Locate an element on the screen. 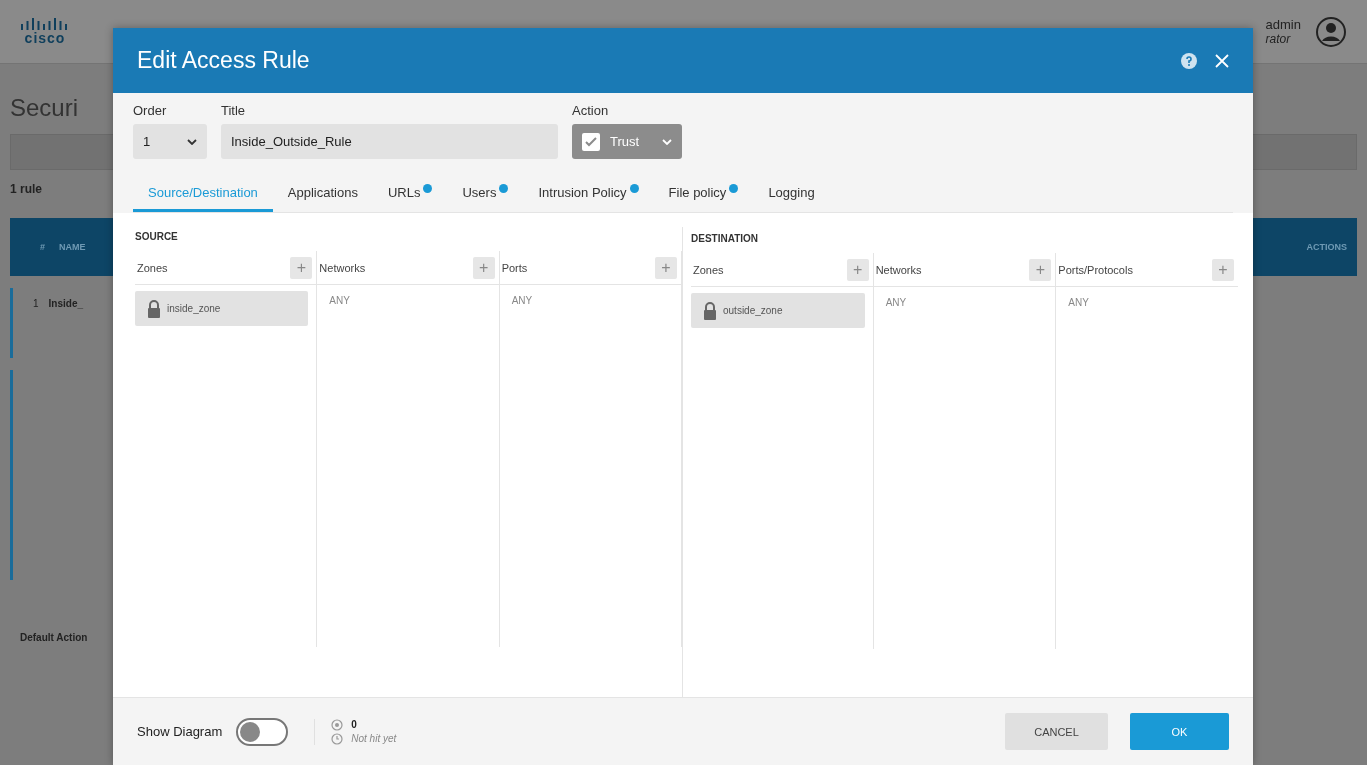 This screenshot has width=1367, height=765. tab: File policy is located at coordinates (703, 192).